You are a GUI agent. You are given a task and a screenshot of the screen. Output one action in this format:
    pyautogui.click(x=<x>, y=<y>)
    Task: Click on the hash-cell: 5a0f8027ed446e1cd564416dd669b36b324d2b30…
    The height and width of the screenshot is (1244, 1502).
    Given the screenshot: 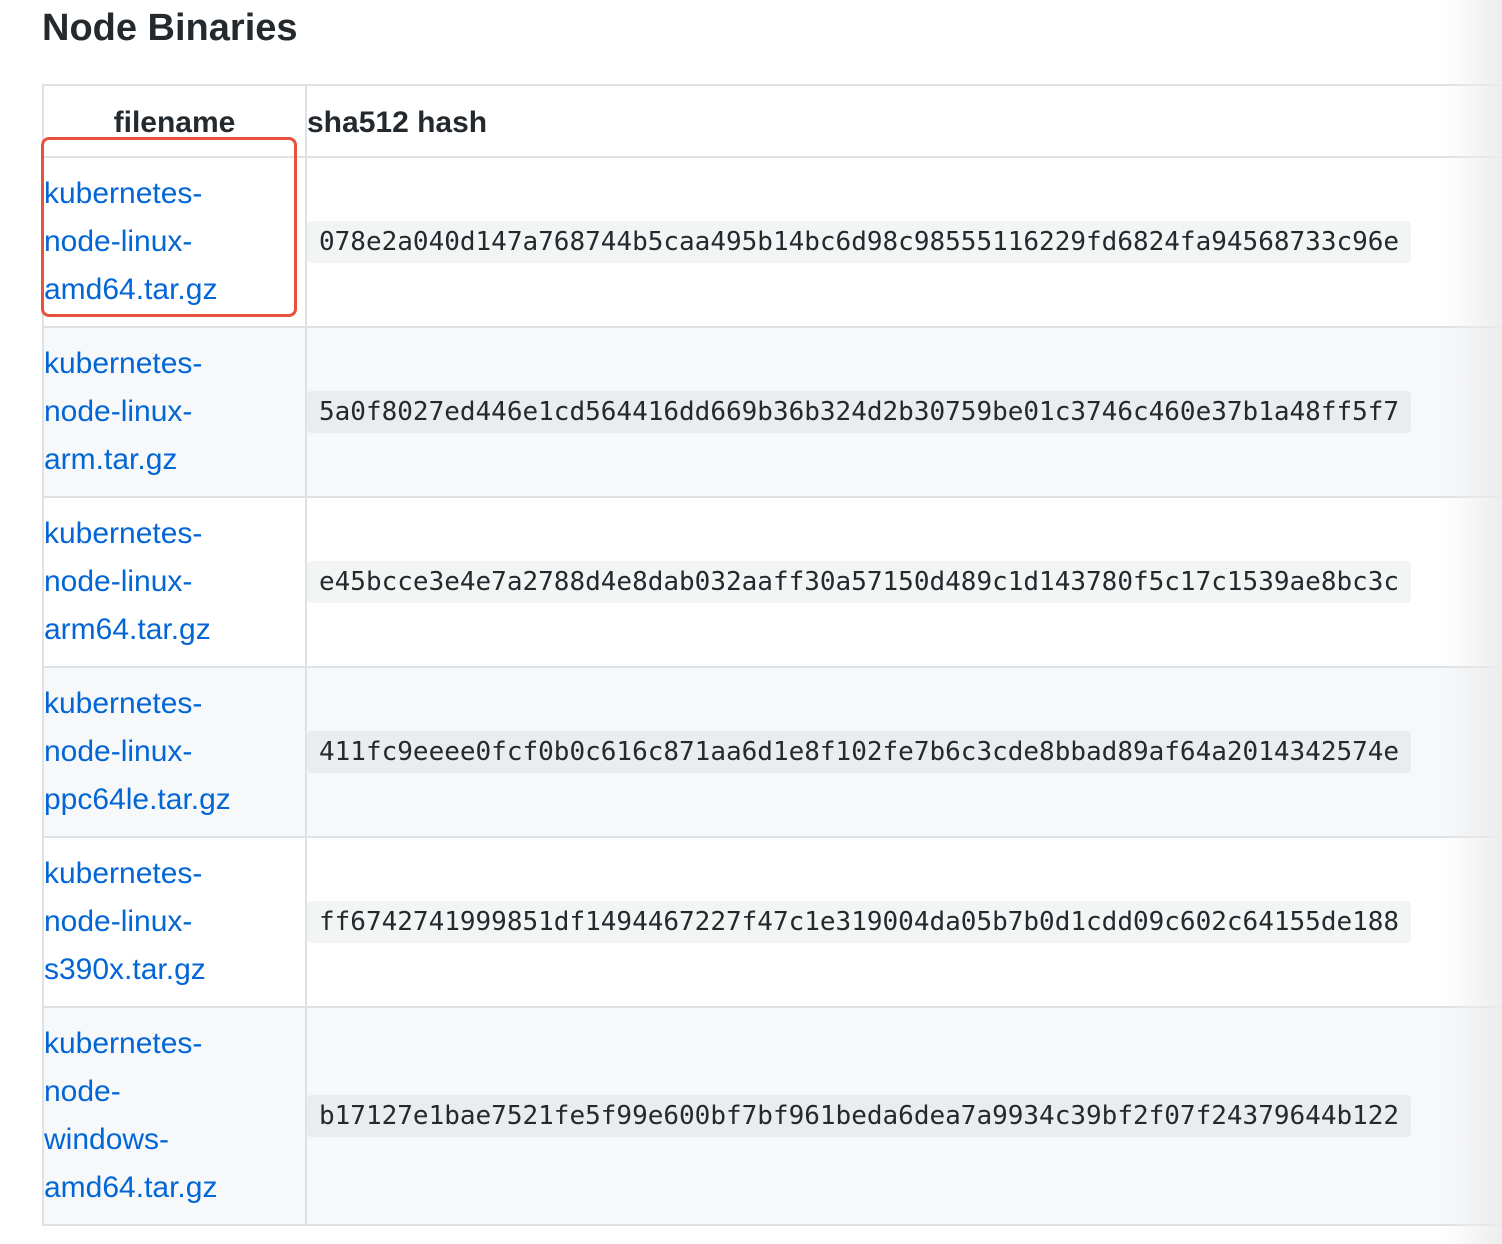 What is the action you would take?
    pyautogui.click(x=903, y=412)
    